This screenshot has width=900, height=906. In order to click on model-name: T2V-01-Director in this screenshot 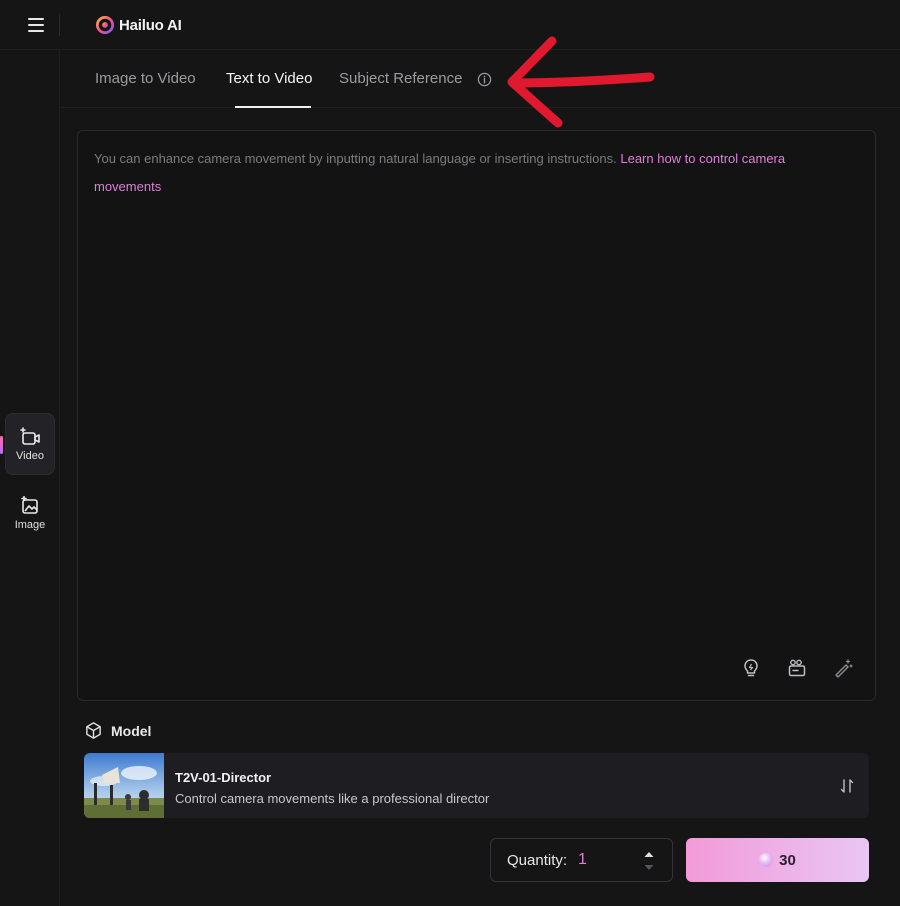, I will do `click(223, 777)`.